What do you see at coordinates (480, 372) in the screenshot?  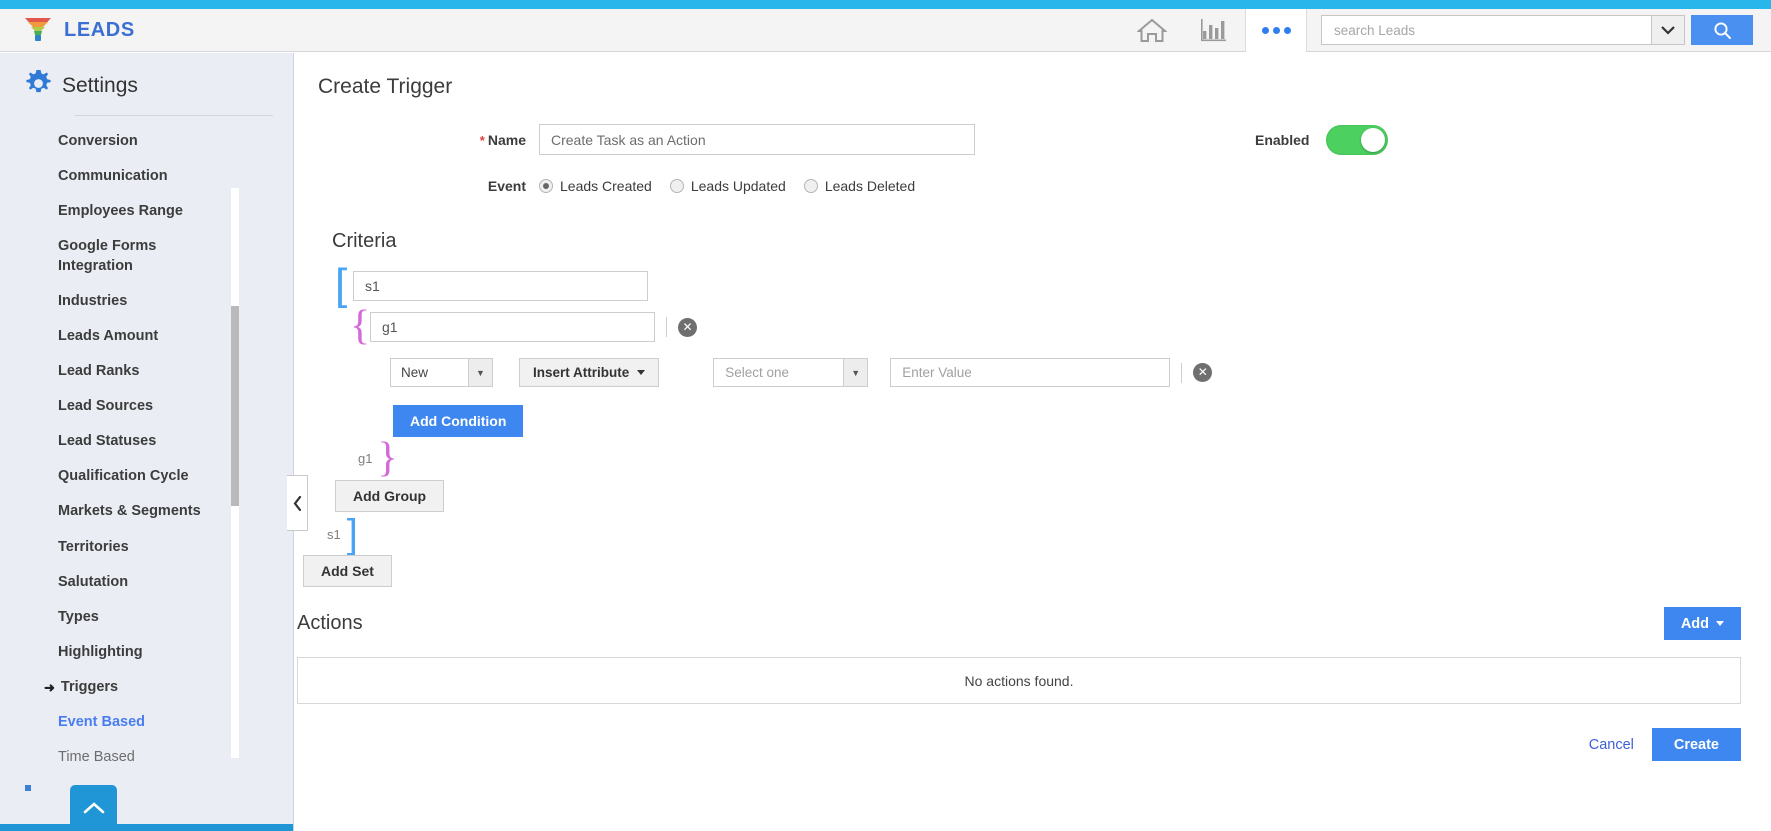 I see `condition-logic-dropdown-arrow: ▼` at bounding box center [480, 372].